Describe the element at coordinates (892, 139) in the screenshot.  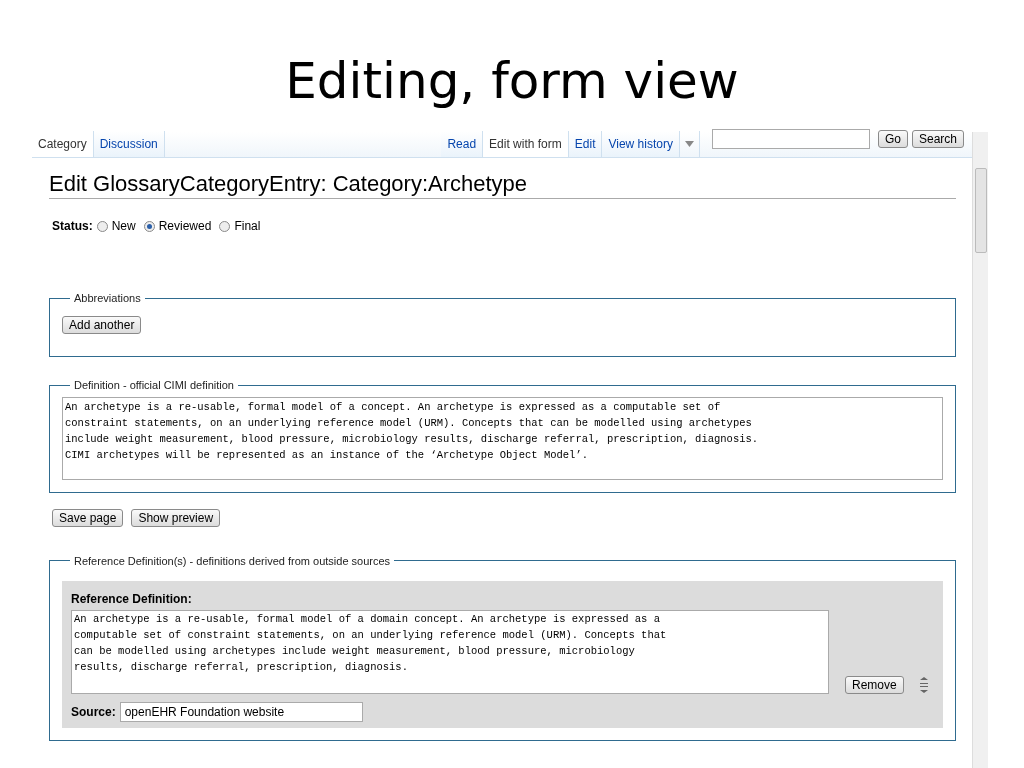
I see `go-button: Go` at that location.